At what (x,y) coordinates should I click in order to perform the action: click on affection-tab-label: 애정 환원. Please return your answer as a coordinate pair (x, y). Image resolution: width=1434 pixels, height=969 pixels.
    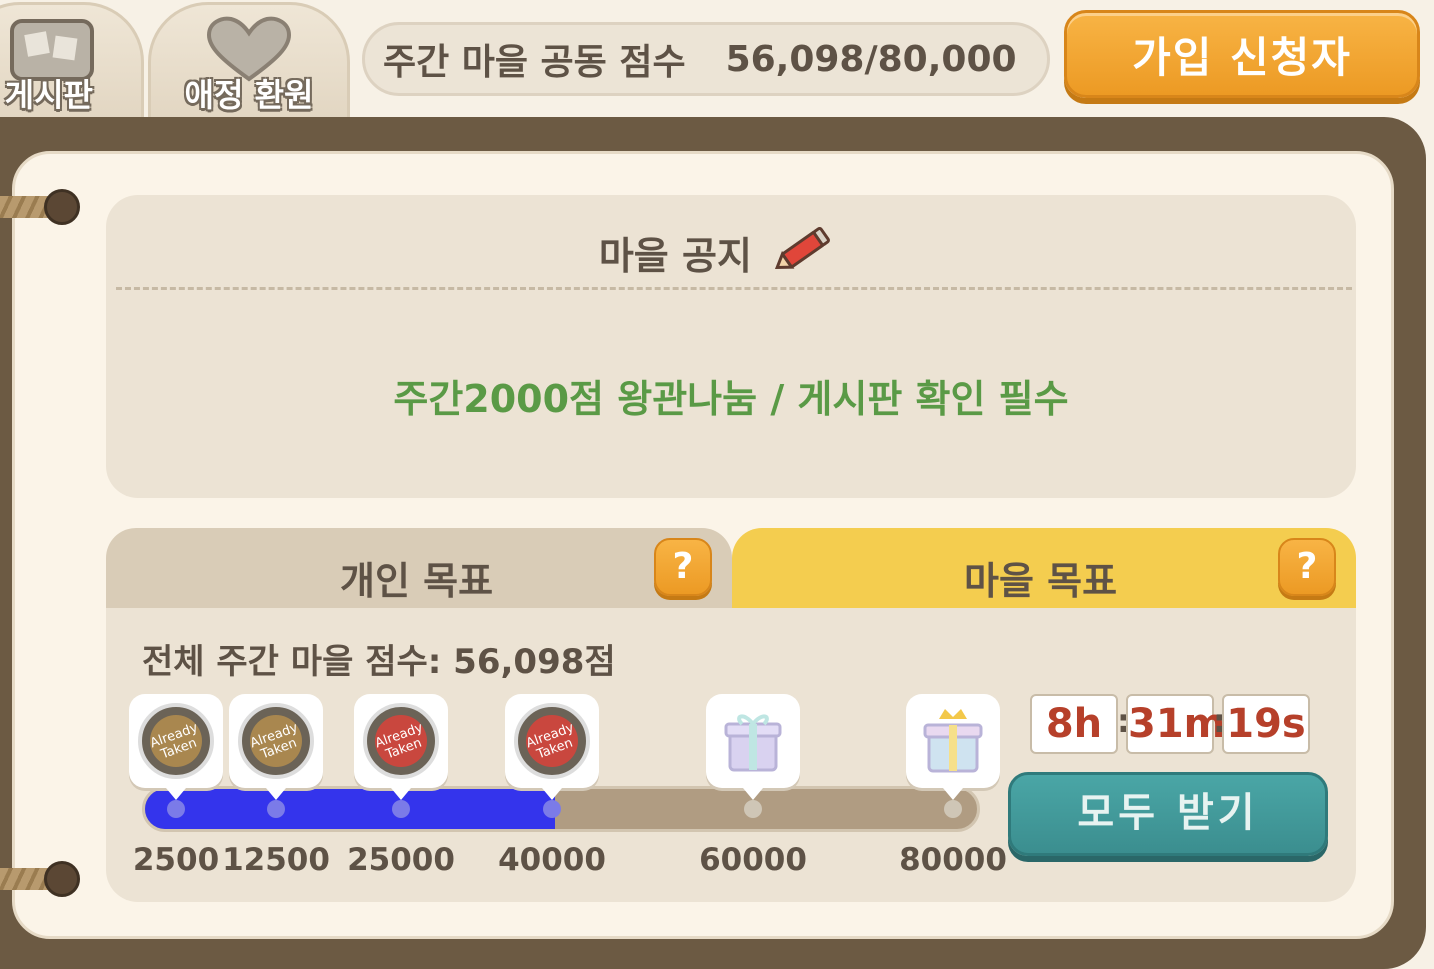
    Looking at the image, I should click on (249, 95).